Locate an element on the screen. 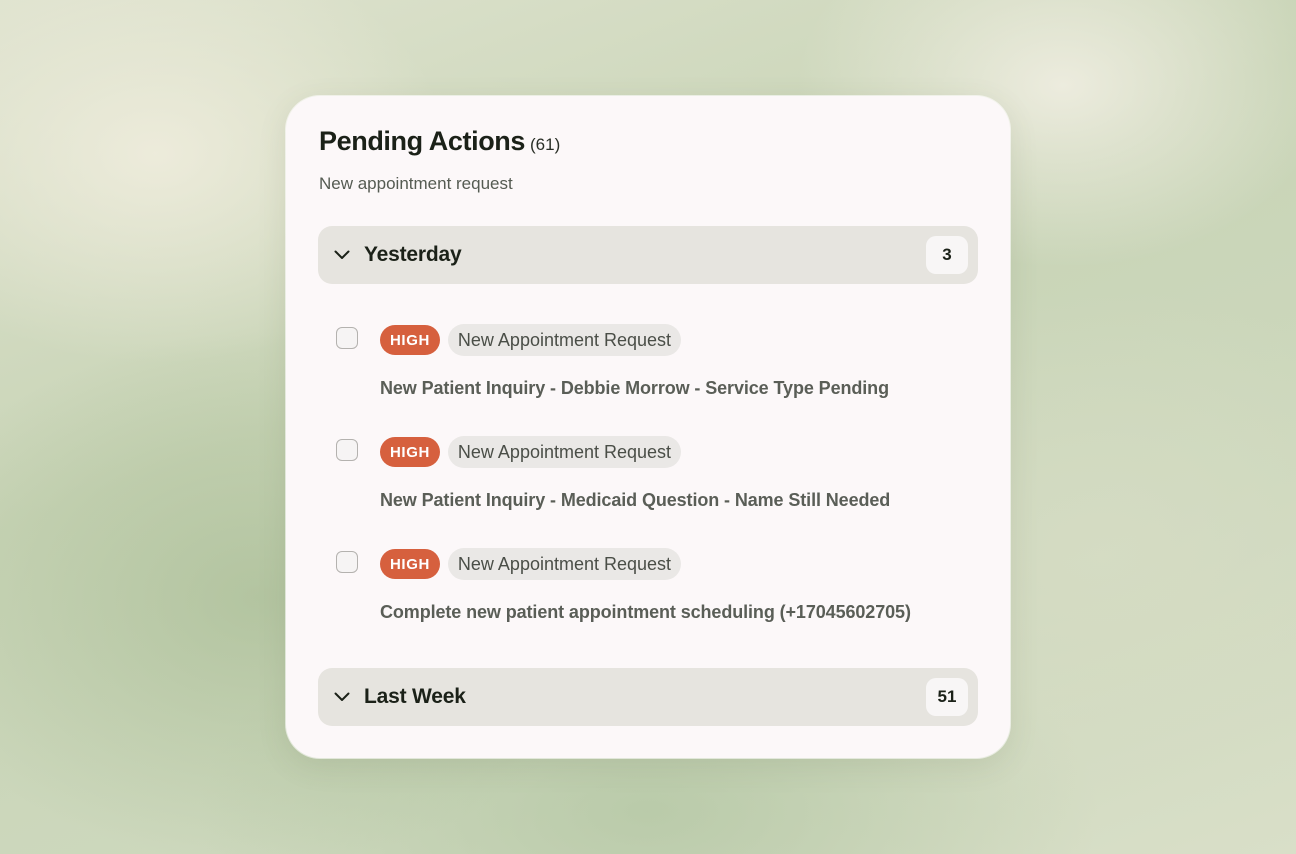  panel-title-text: Pending Actions is located at coordinates (422, 141).